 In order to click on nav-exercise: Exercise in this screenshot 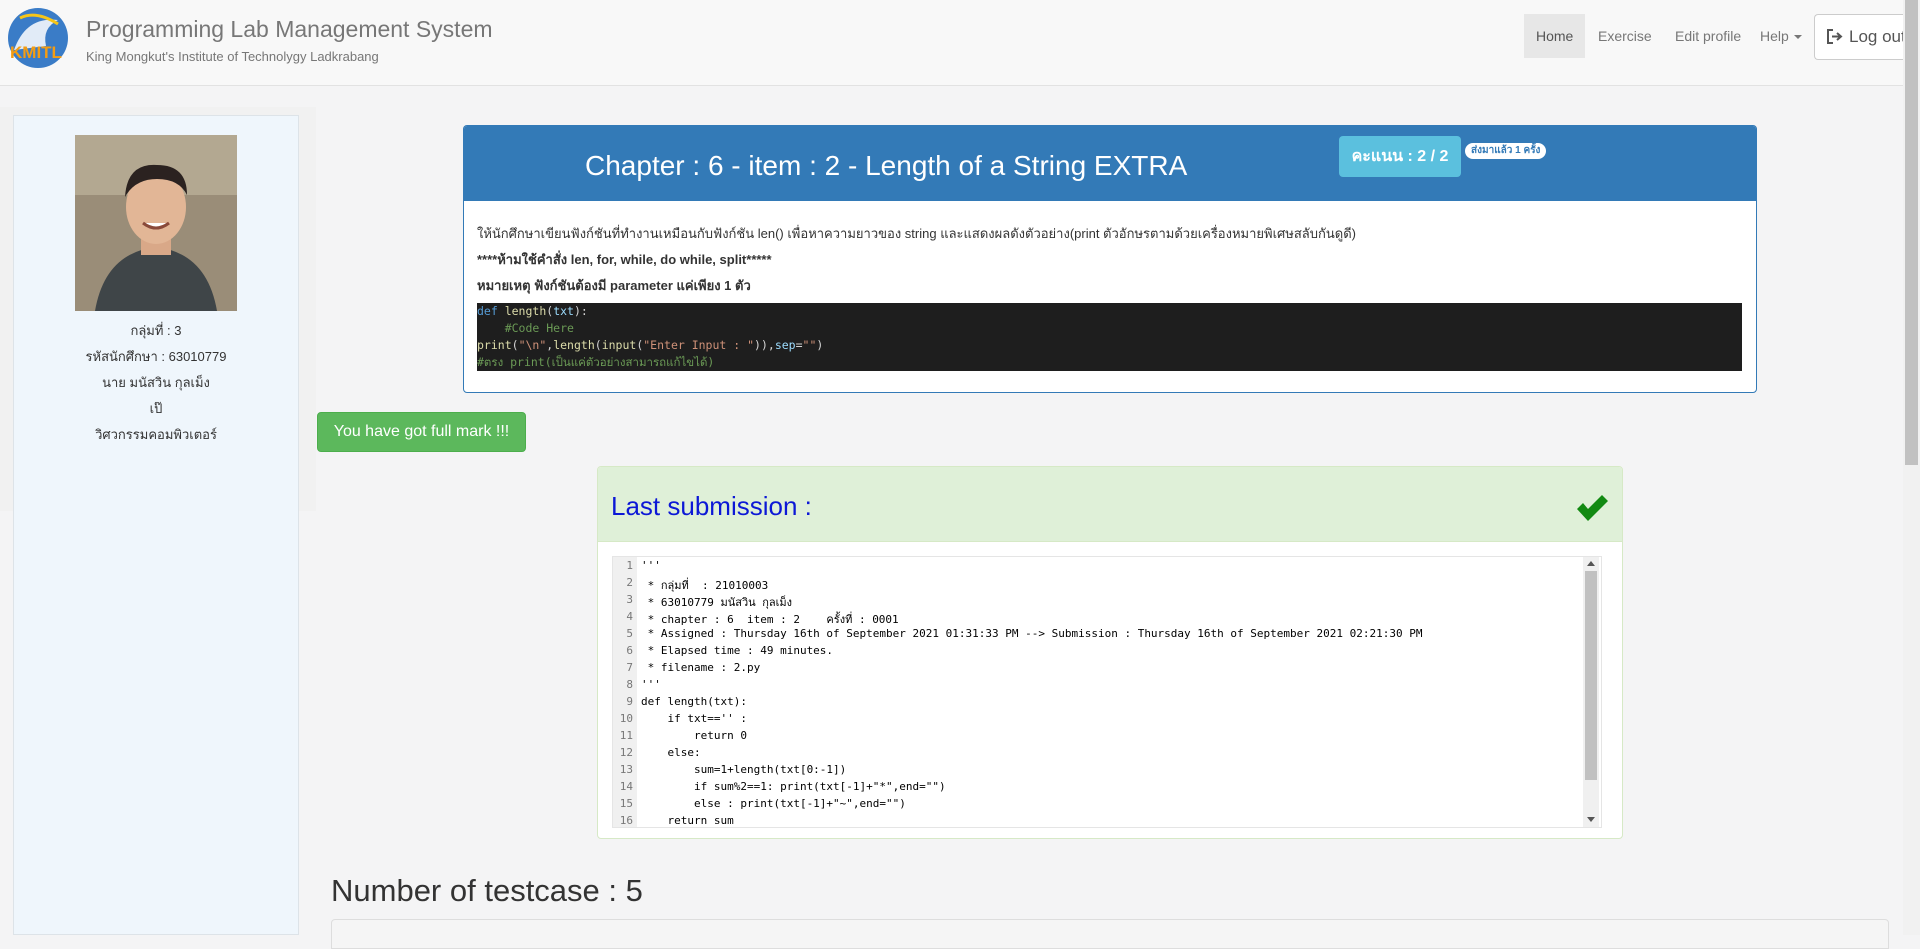, I will do `click(1625, 36)`.